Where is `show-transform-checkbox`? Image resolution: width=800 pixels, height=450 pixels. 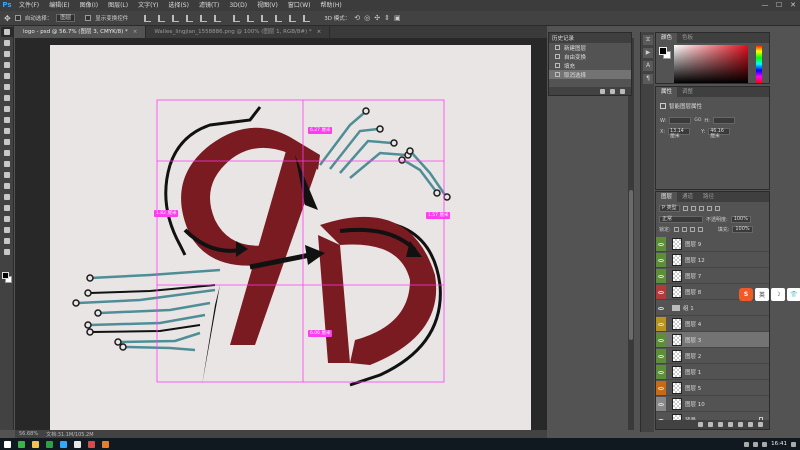 show-transform-checkbox is located at coordinates (88, 18).